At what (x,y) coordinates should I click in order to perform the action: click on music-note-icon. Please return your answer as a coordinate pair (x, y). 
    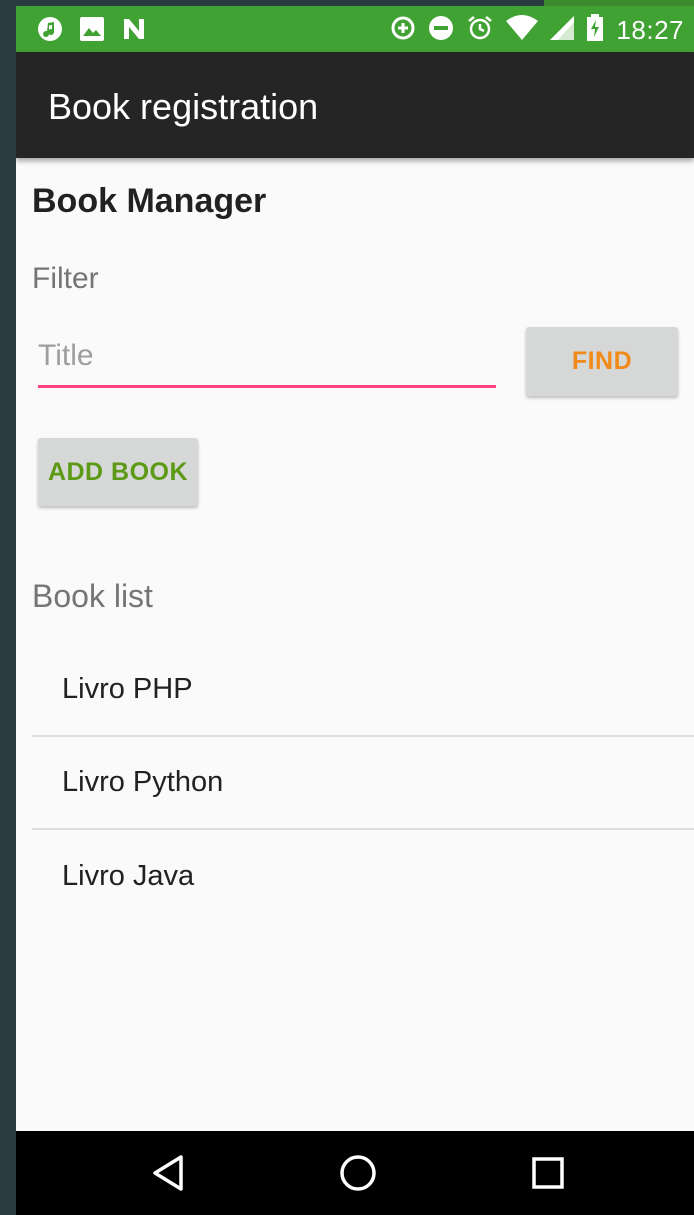
    Looking at the image, I should click on (50, 29).